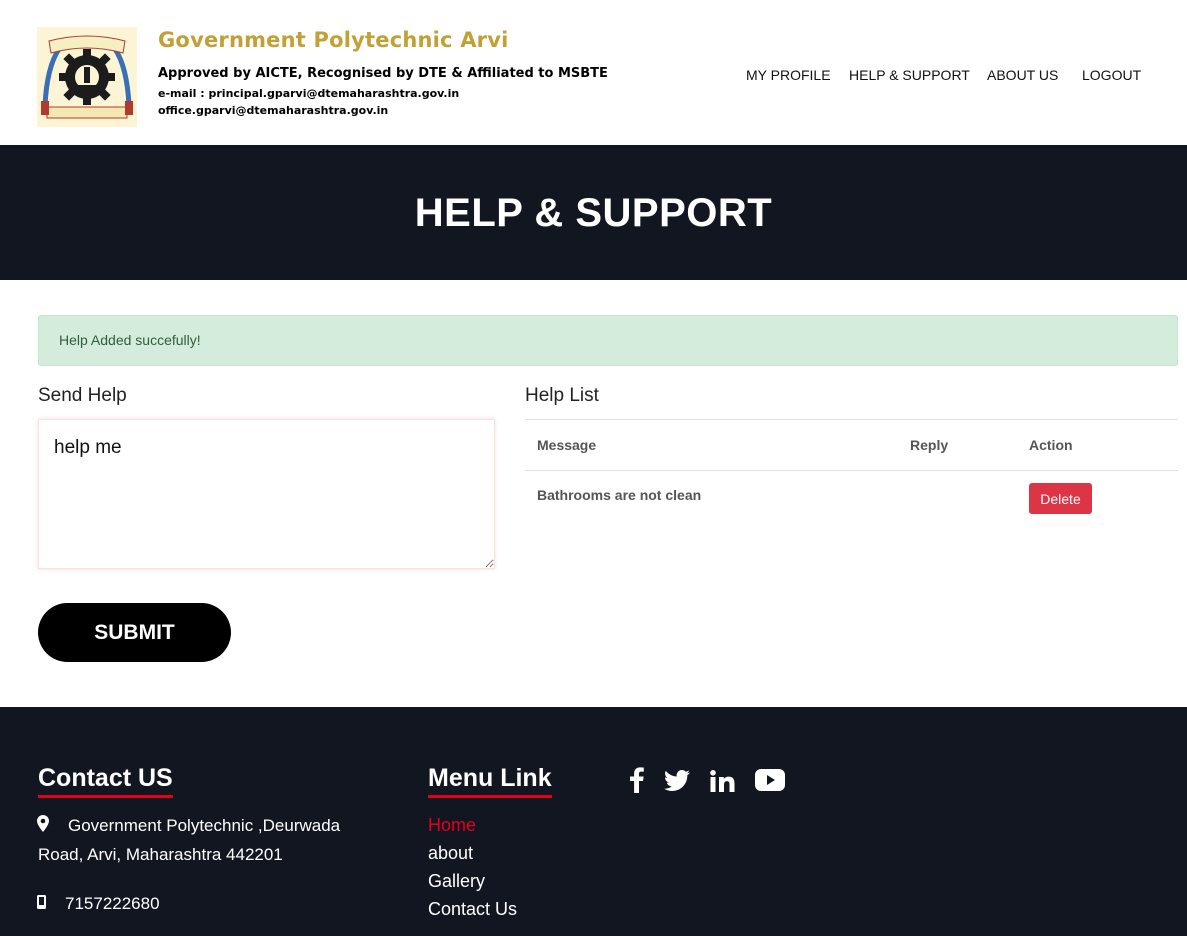 The width and height of the screenshot is (1187, 936). I want to click on office-email: office.gparvi@dtemaharashtra.gov.in, so click(273, 110).